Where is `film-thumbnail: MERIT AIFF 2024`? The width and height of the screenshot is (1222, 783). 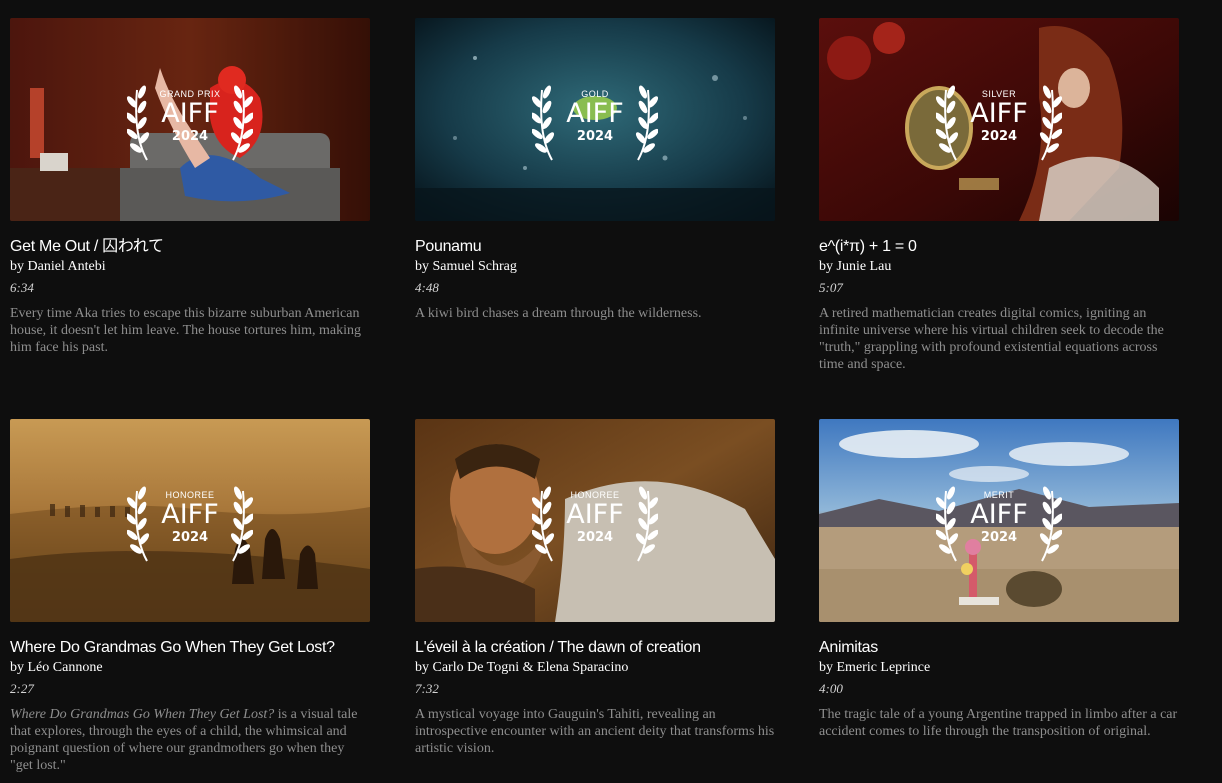 film-thumbnail: MERIT AIFF 2024 is located at coordinates (999, 520).